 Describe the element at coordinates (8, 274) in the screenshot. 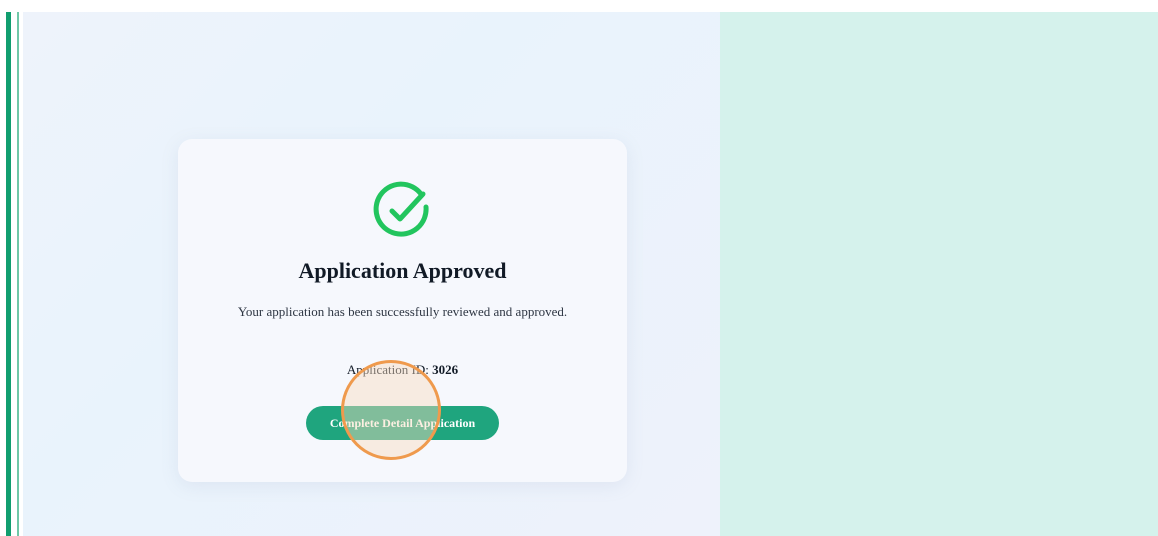

I see `left-accent-bar` at that location.